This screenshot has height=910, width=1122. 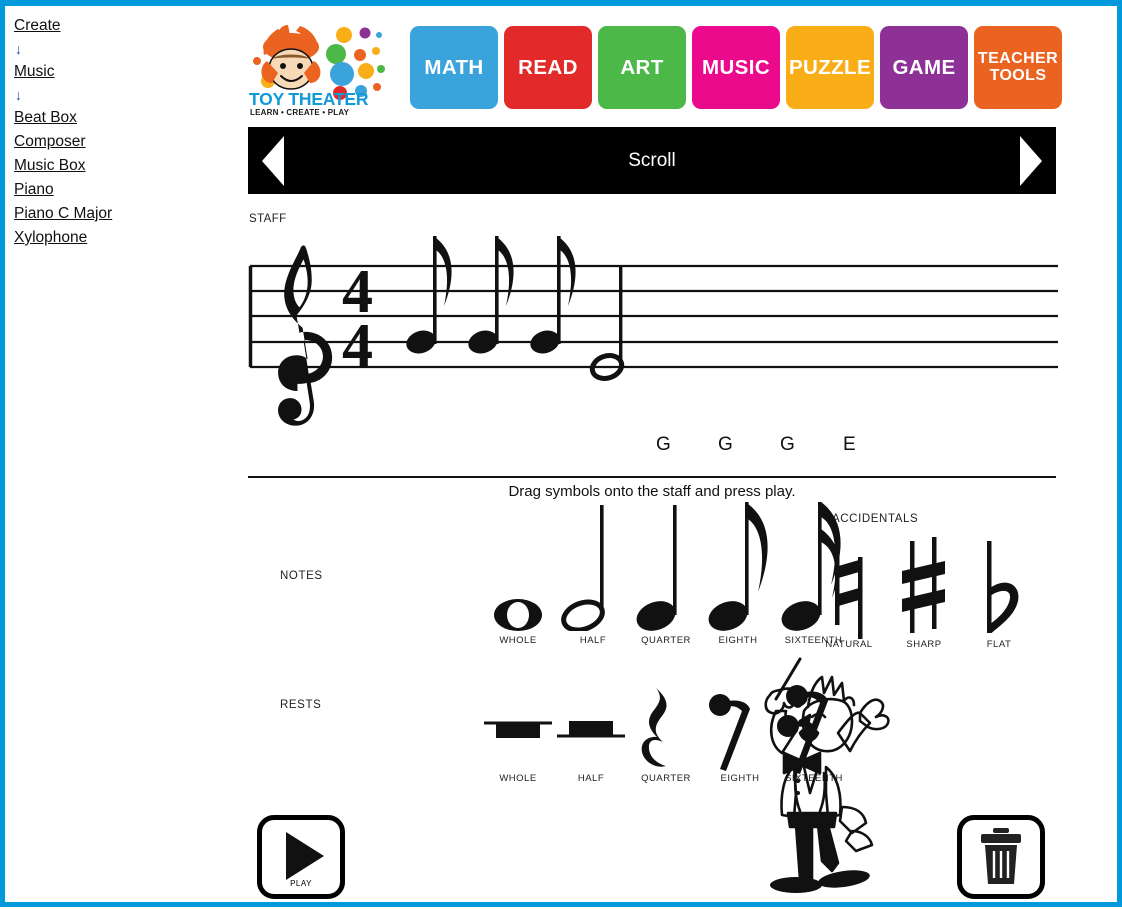 I want to click on palette-note-quarter-label: QUARTER, so click(x=666, y=640).